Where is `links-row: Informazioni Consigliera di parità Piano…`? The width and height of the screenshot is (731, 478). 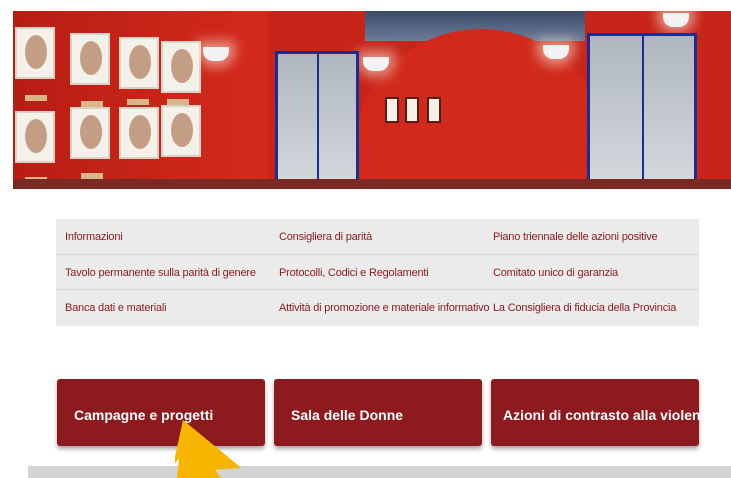
links-row: Informazioni Consigliera di parità Piano… is located at coordinates (377, 237).